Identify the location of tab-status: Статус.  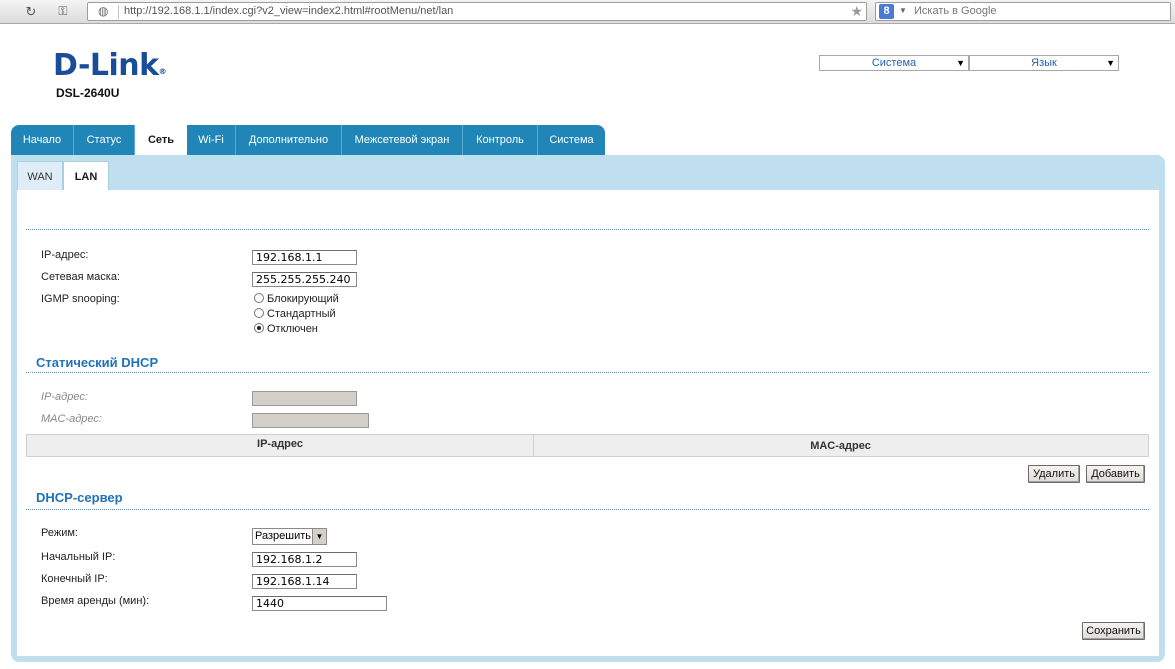
(104, 140).